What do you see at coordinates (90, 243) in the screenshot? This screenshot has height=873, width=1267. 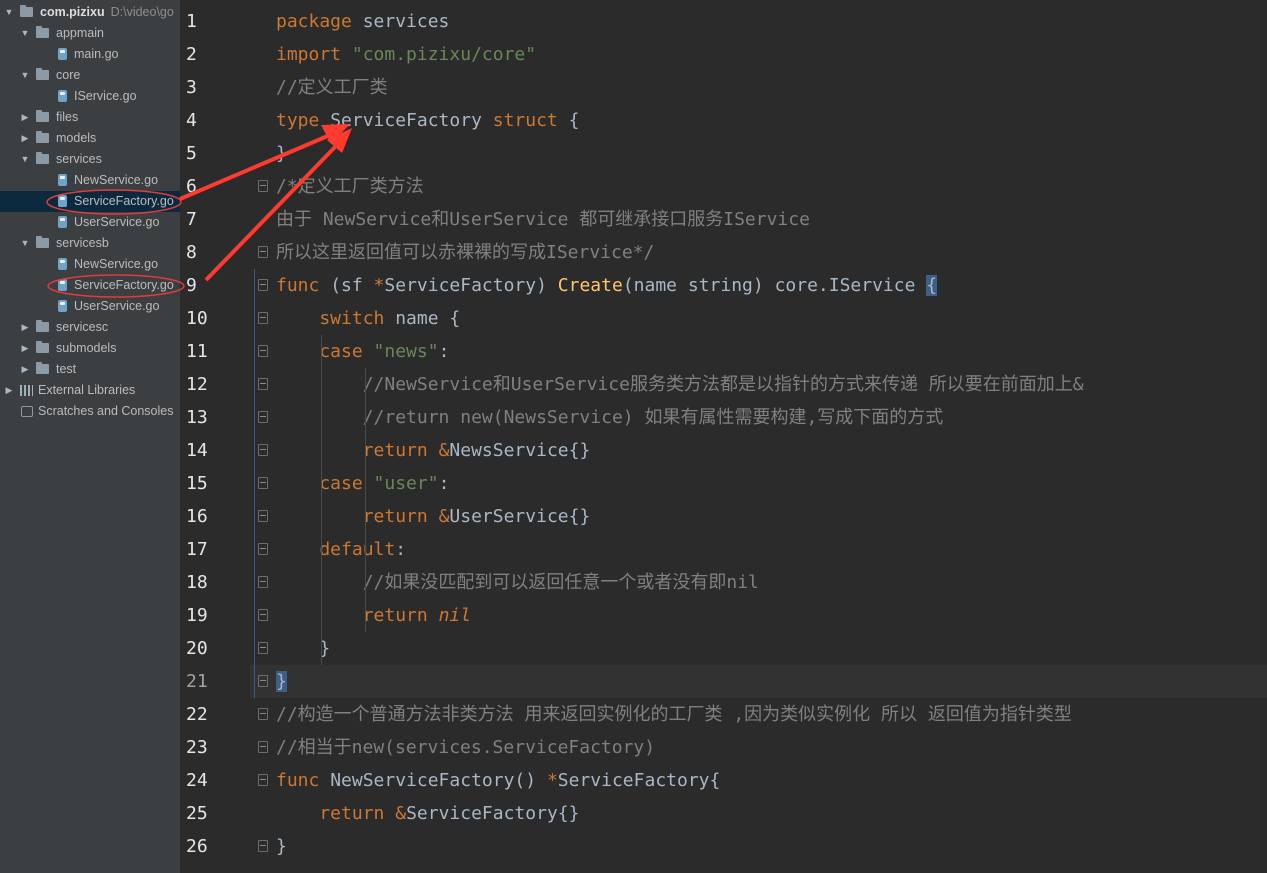 I see `tree-item-servicesb: ▼ servicesb` at bounding box center [90, 243].